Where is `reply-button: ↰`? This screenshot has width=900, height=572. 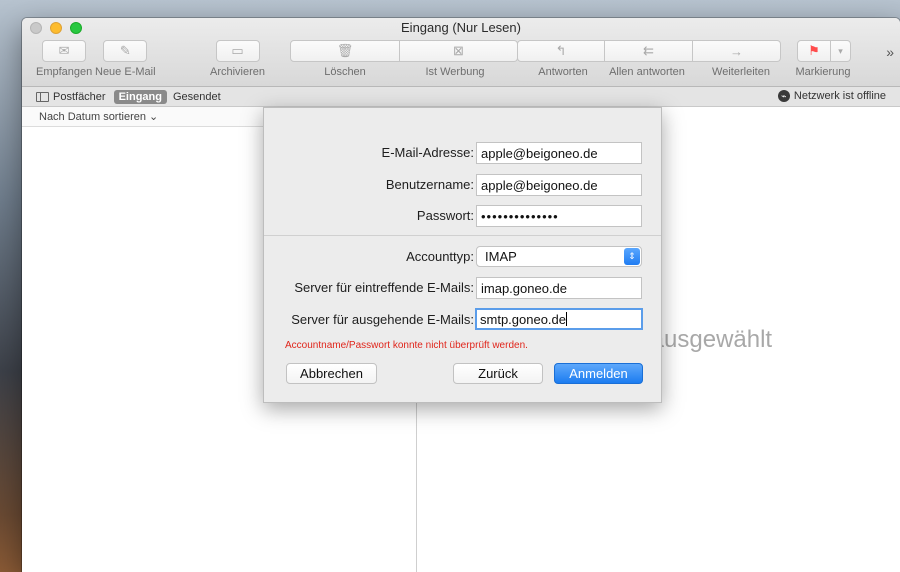 reply-button: ↰ is located at coordinates (561, 51).